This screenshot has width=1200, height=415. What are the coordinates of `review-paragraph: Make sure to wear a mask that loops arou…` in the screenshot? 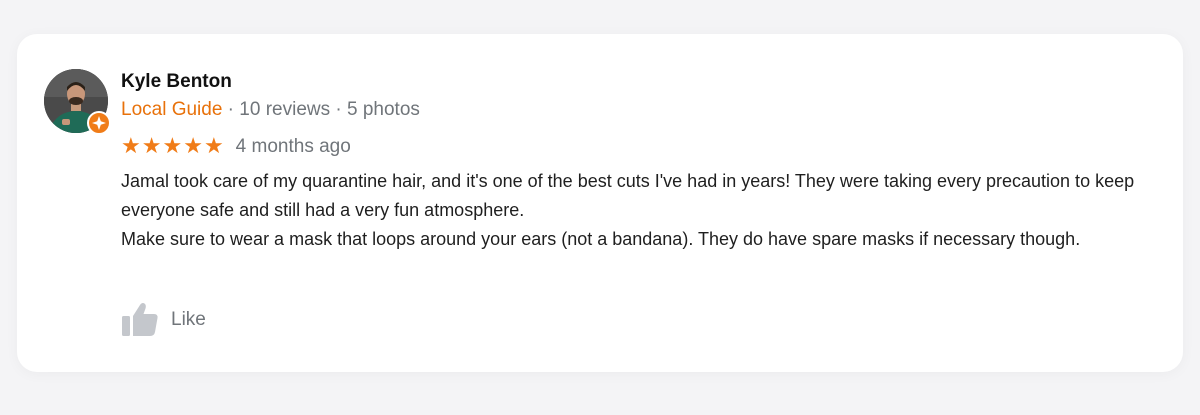 It's located at (601, 239).